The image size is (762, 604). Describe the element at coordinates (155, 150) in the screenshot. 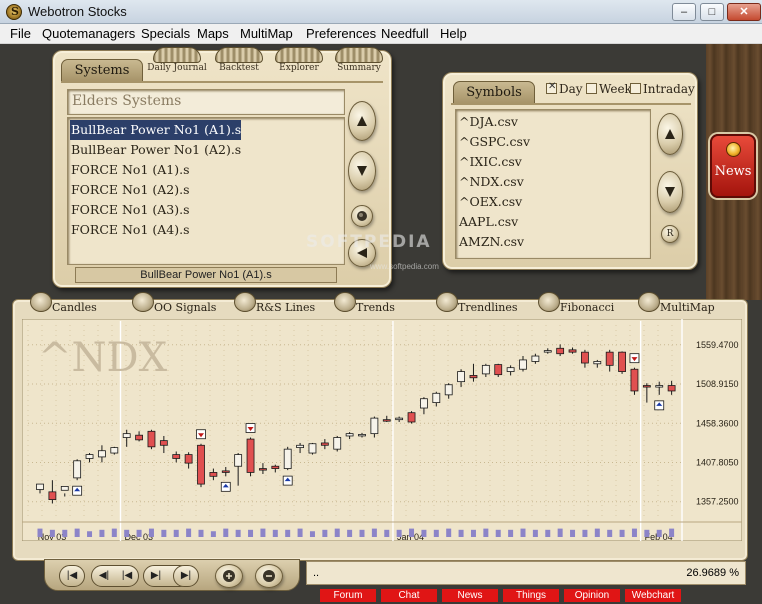

I see `list-item: BullBear Power No1 (A2).s` at that location.